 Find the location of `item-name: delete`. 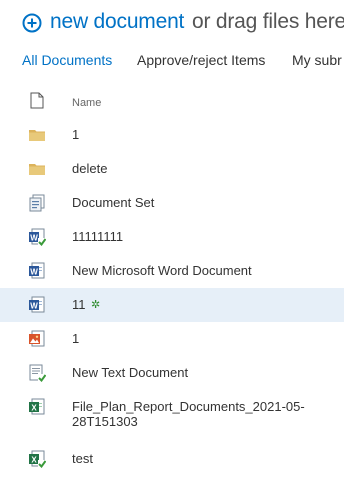

item-name: delete is located at coordinates (89, 168).